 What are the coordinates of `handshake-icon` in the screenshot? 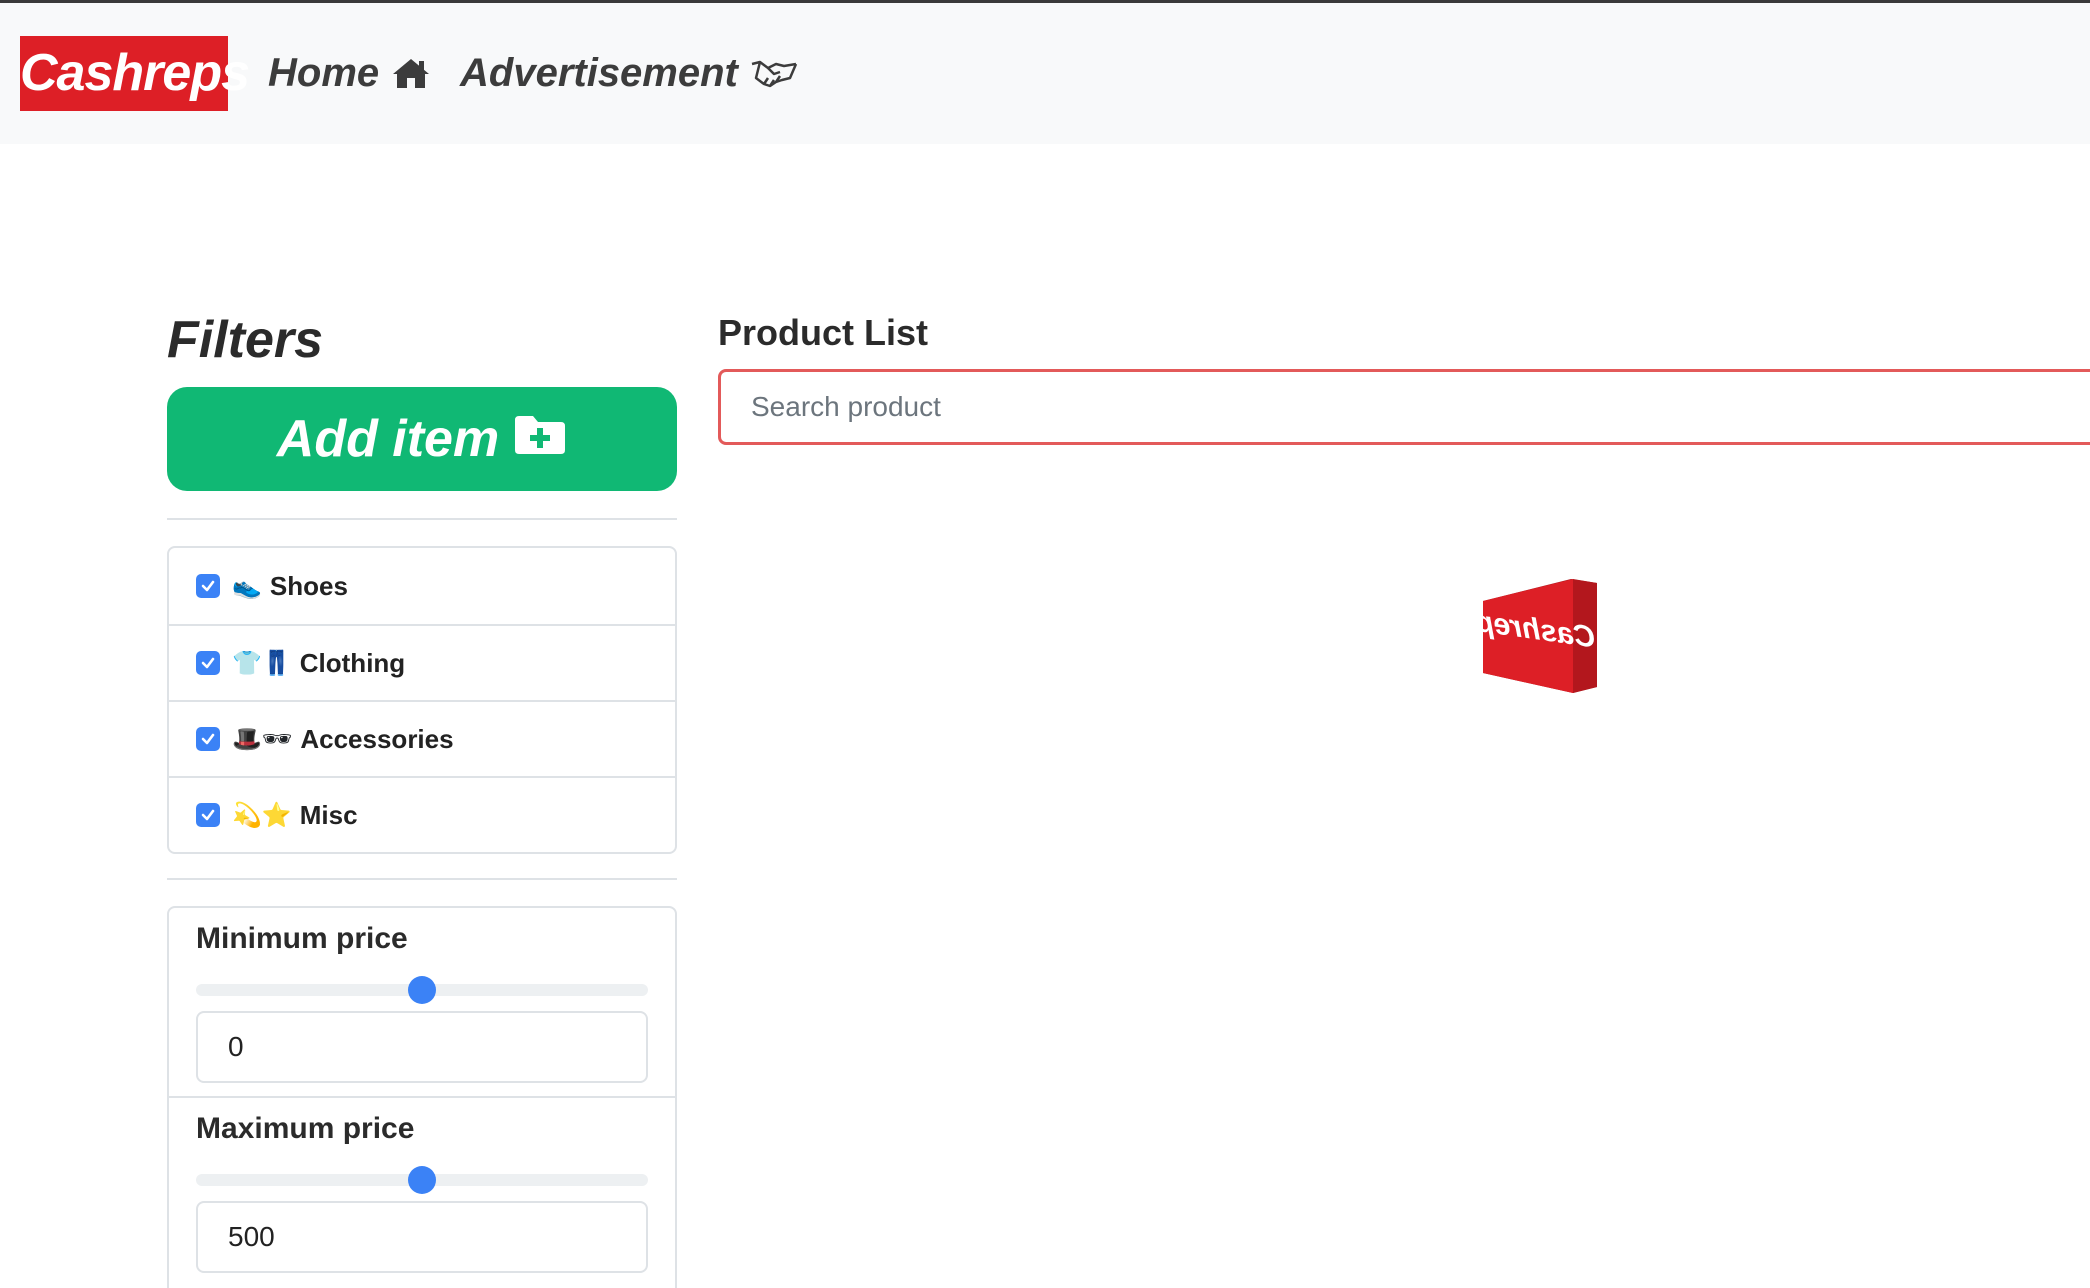 It's located at (774, 73).